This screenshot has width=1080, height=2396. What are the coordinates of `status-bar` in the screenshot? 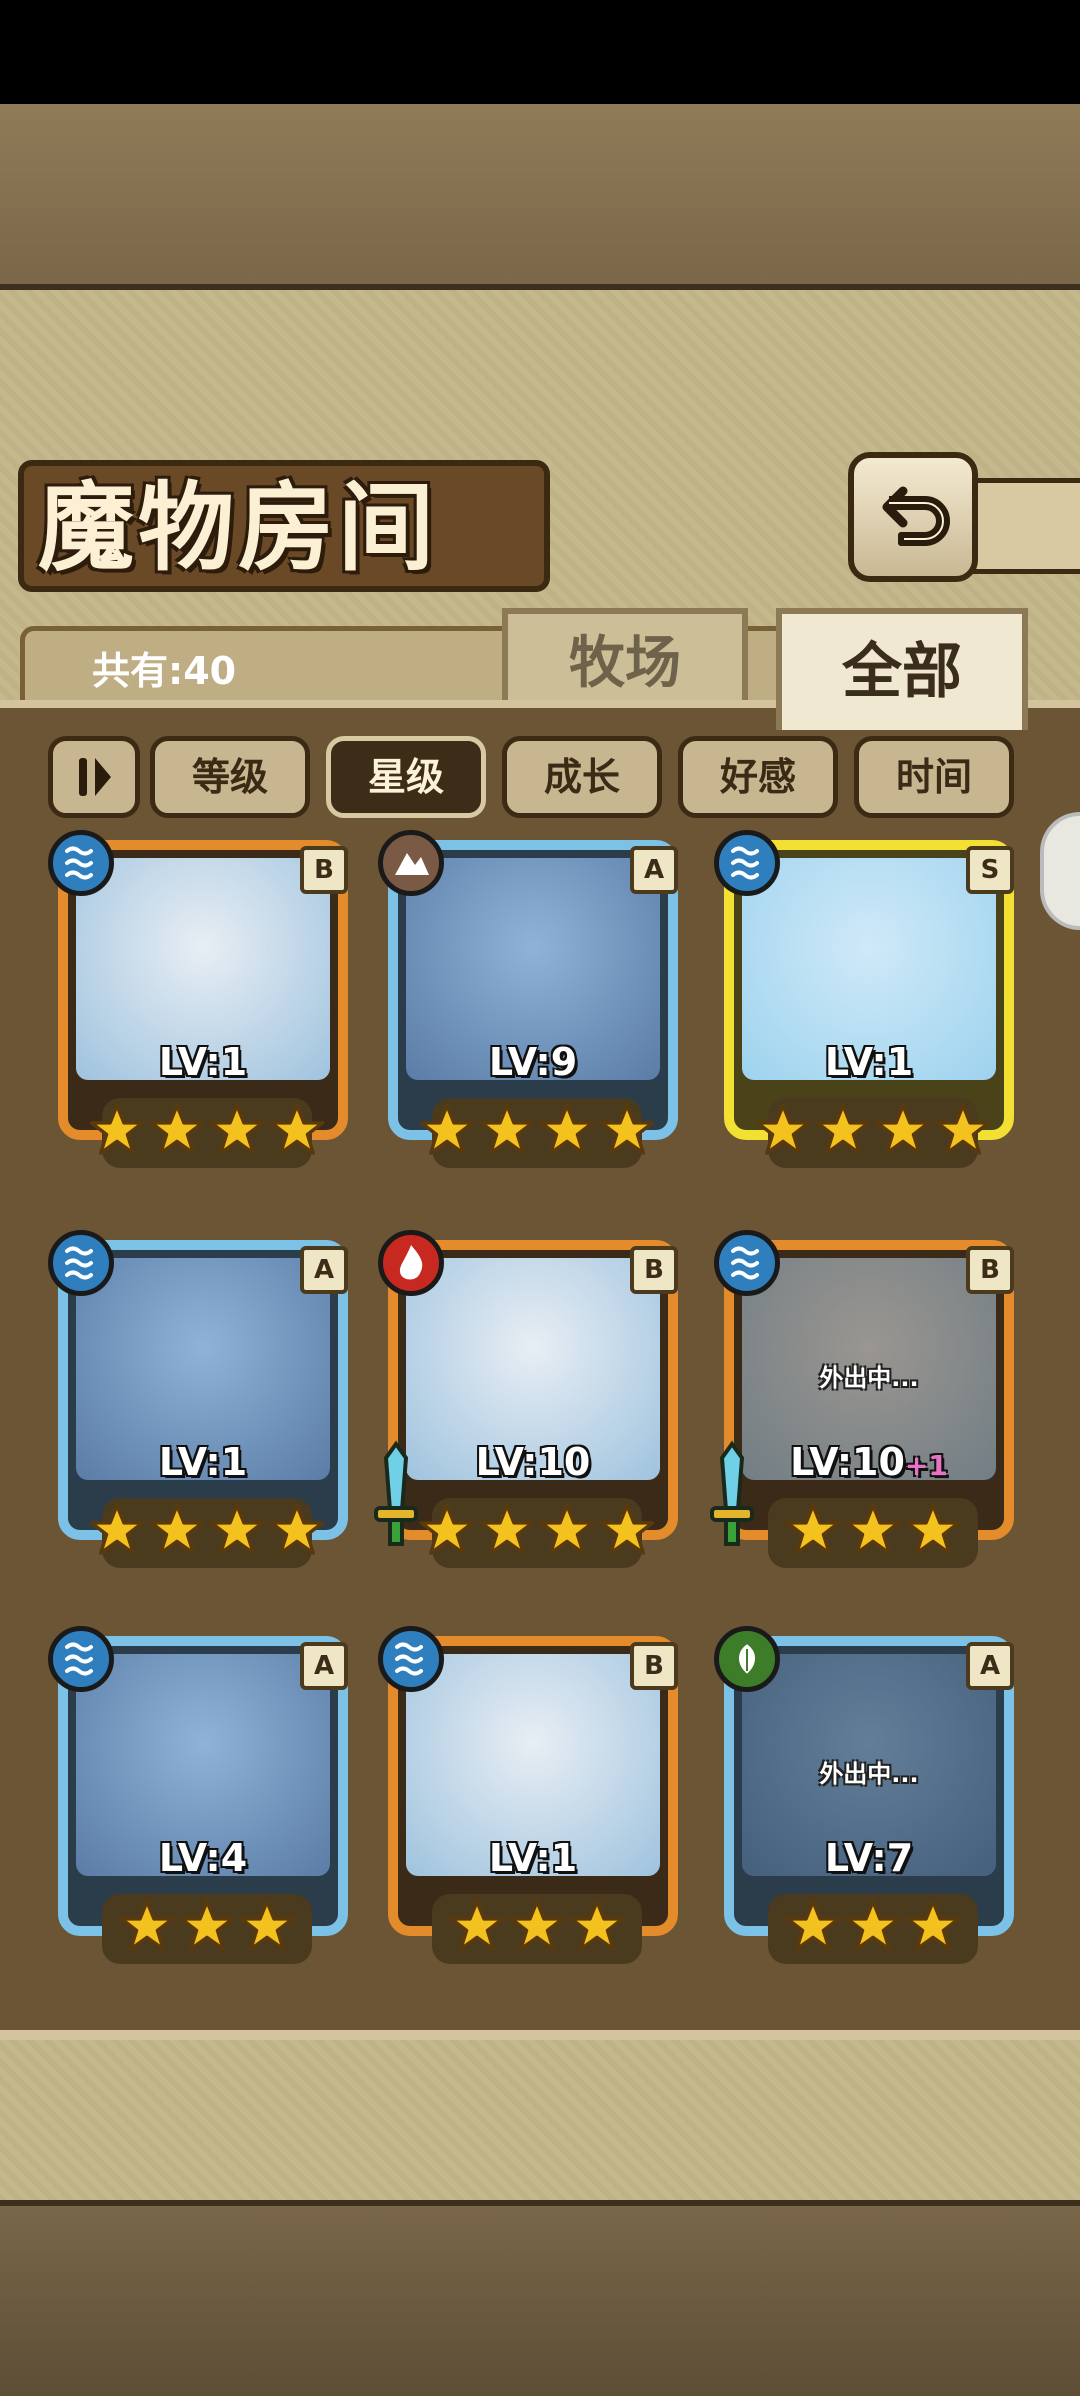 It's located at (540, 52).